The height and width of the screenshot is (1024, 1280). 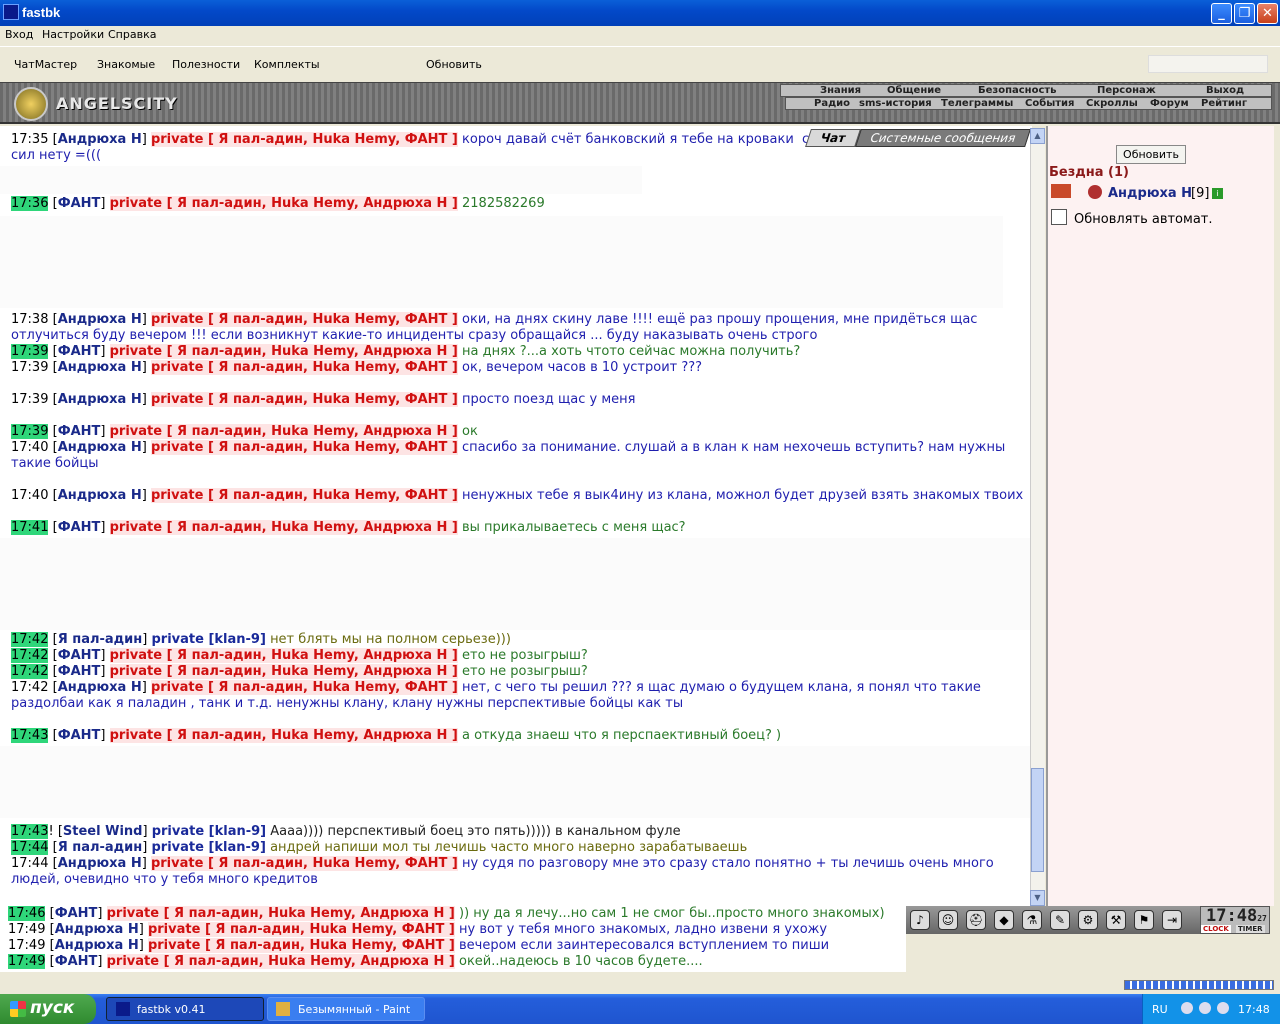 What do you see at coordinates (45, 64) in the screenshot?
I see `chatmaster-button: ЧатМастер` at bounding box center [45, 64].